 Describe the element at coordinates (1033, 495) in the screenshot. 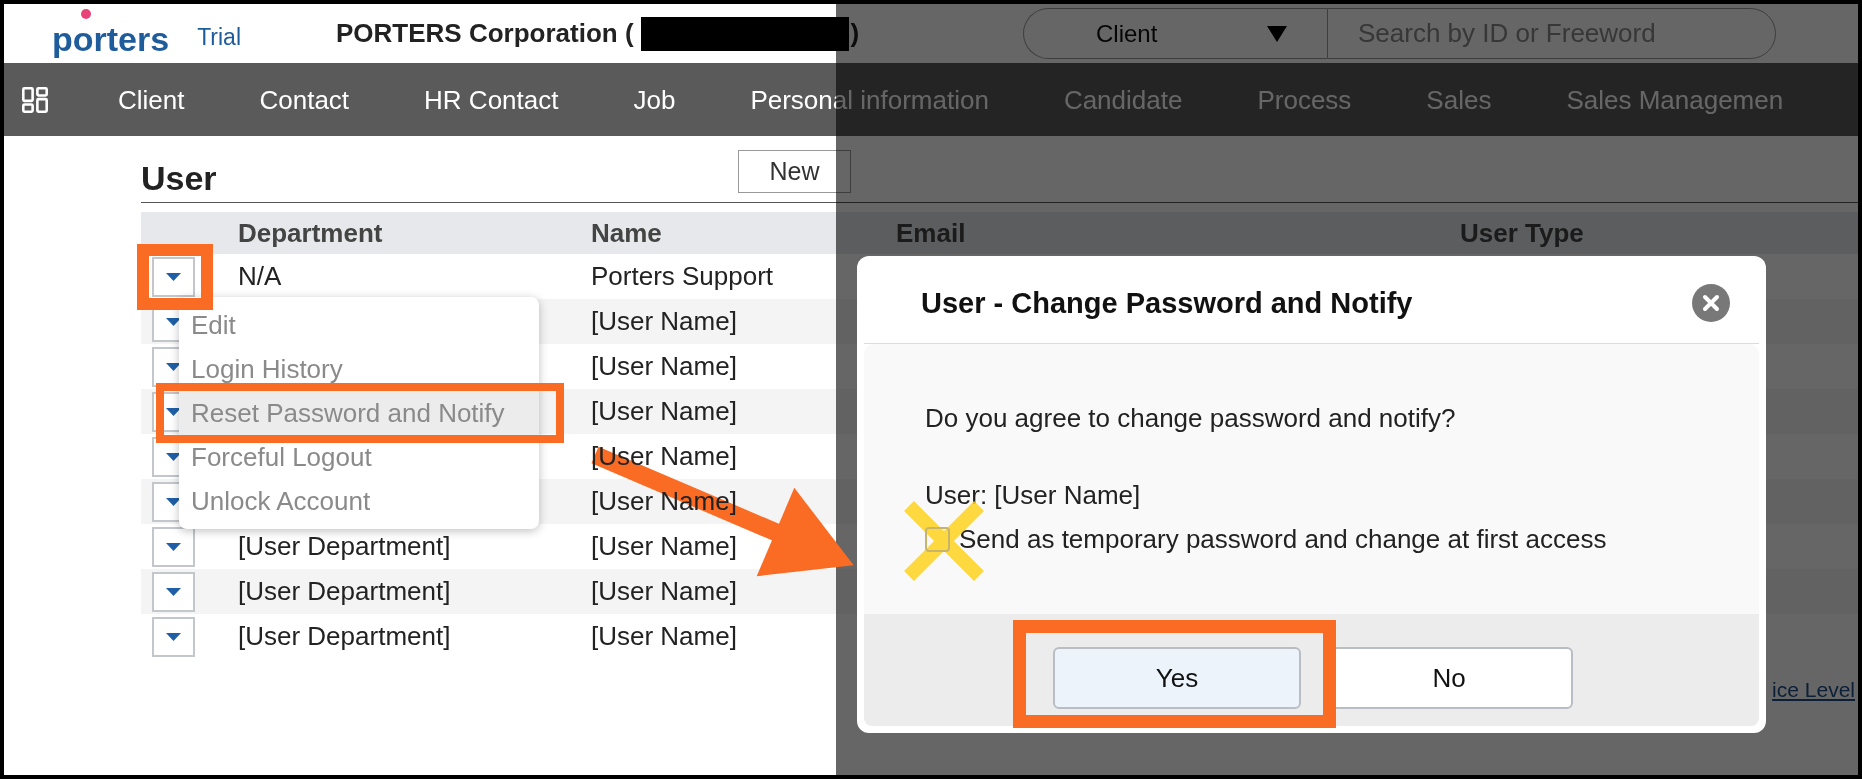

I see `user-label: User: [User Name]` at that location.